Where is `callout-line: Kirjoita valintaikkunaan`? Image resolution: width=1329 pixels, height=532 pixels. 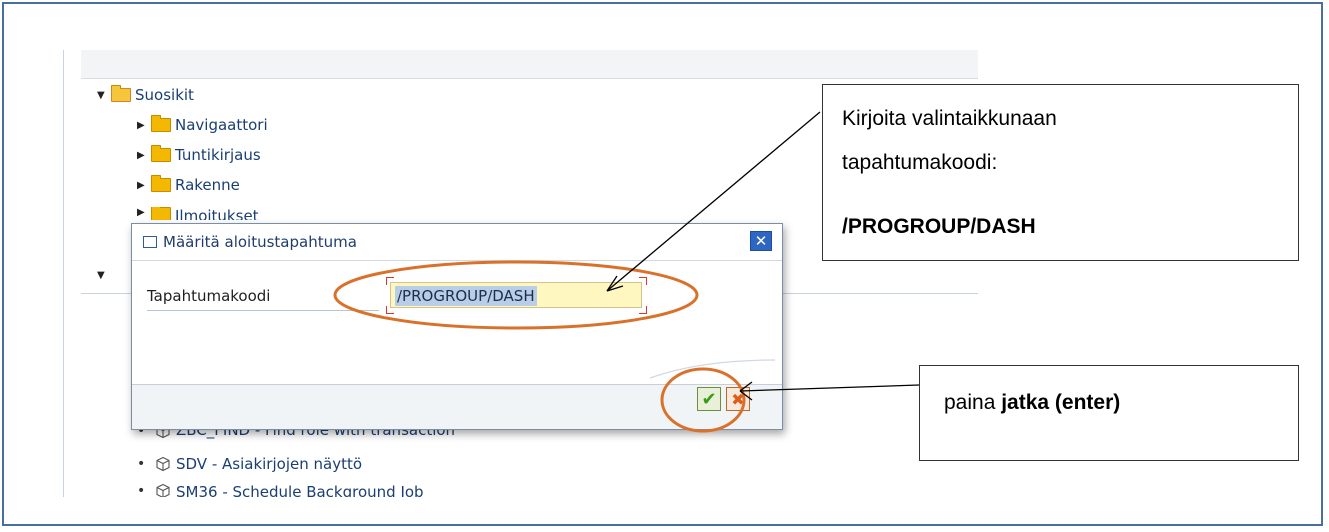 callout-line: Kirjoita valintaikkunaan is located at coordinates (949, 118).